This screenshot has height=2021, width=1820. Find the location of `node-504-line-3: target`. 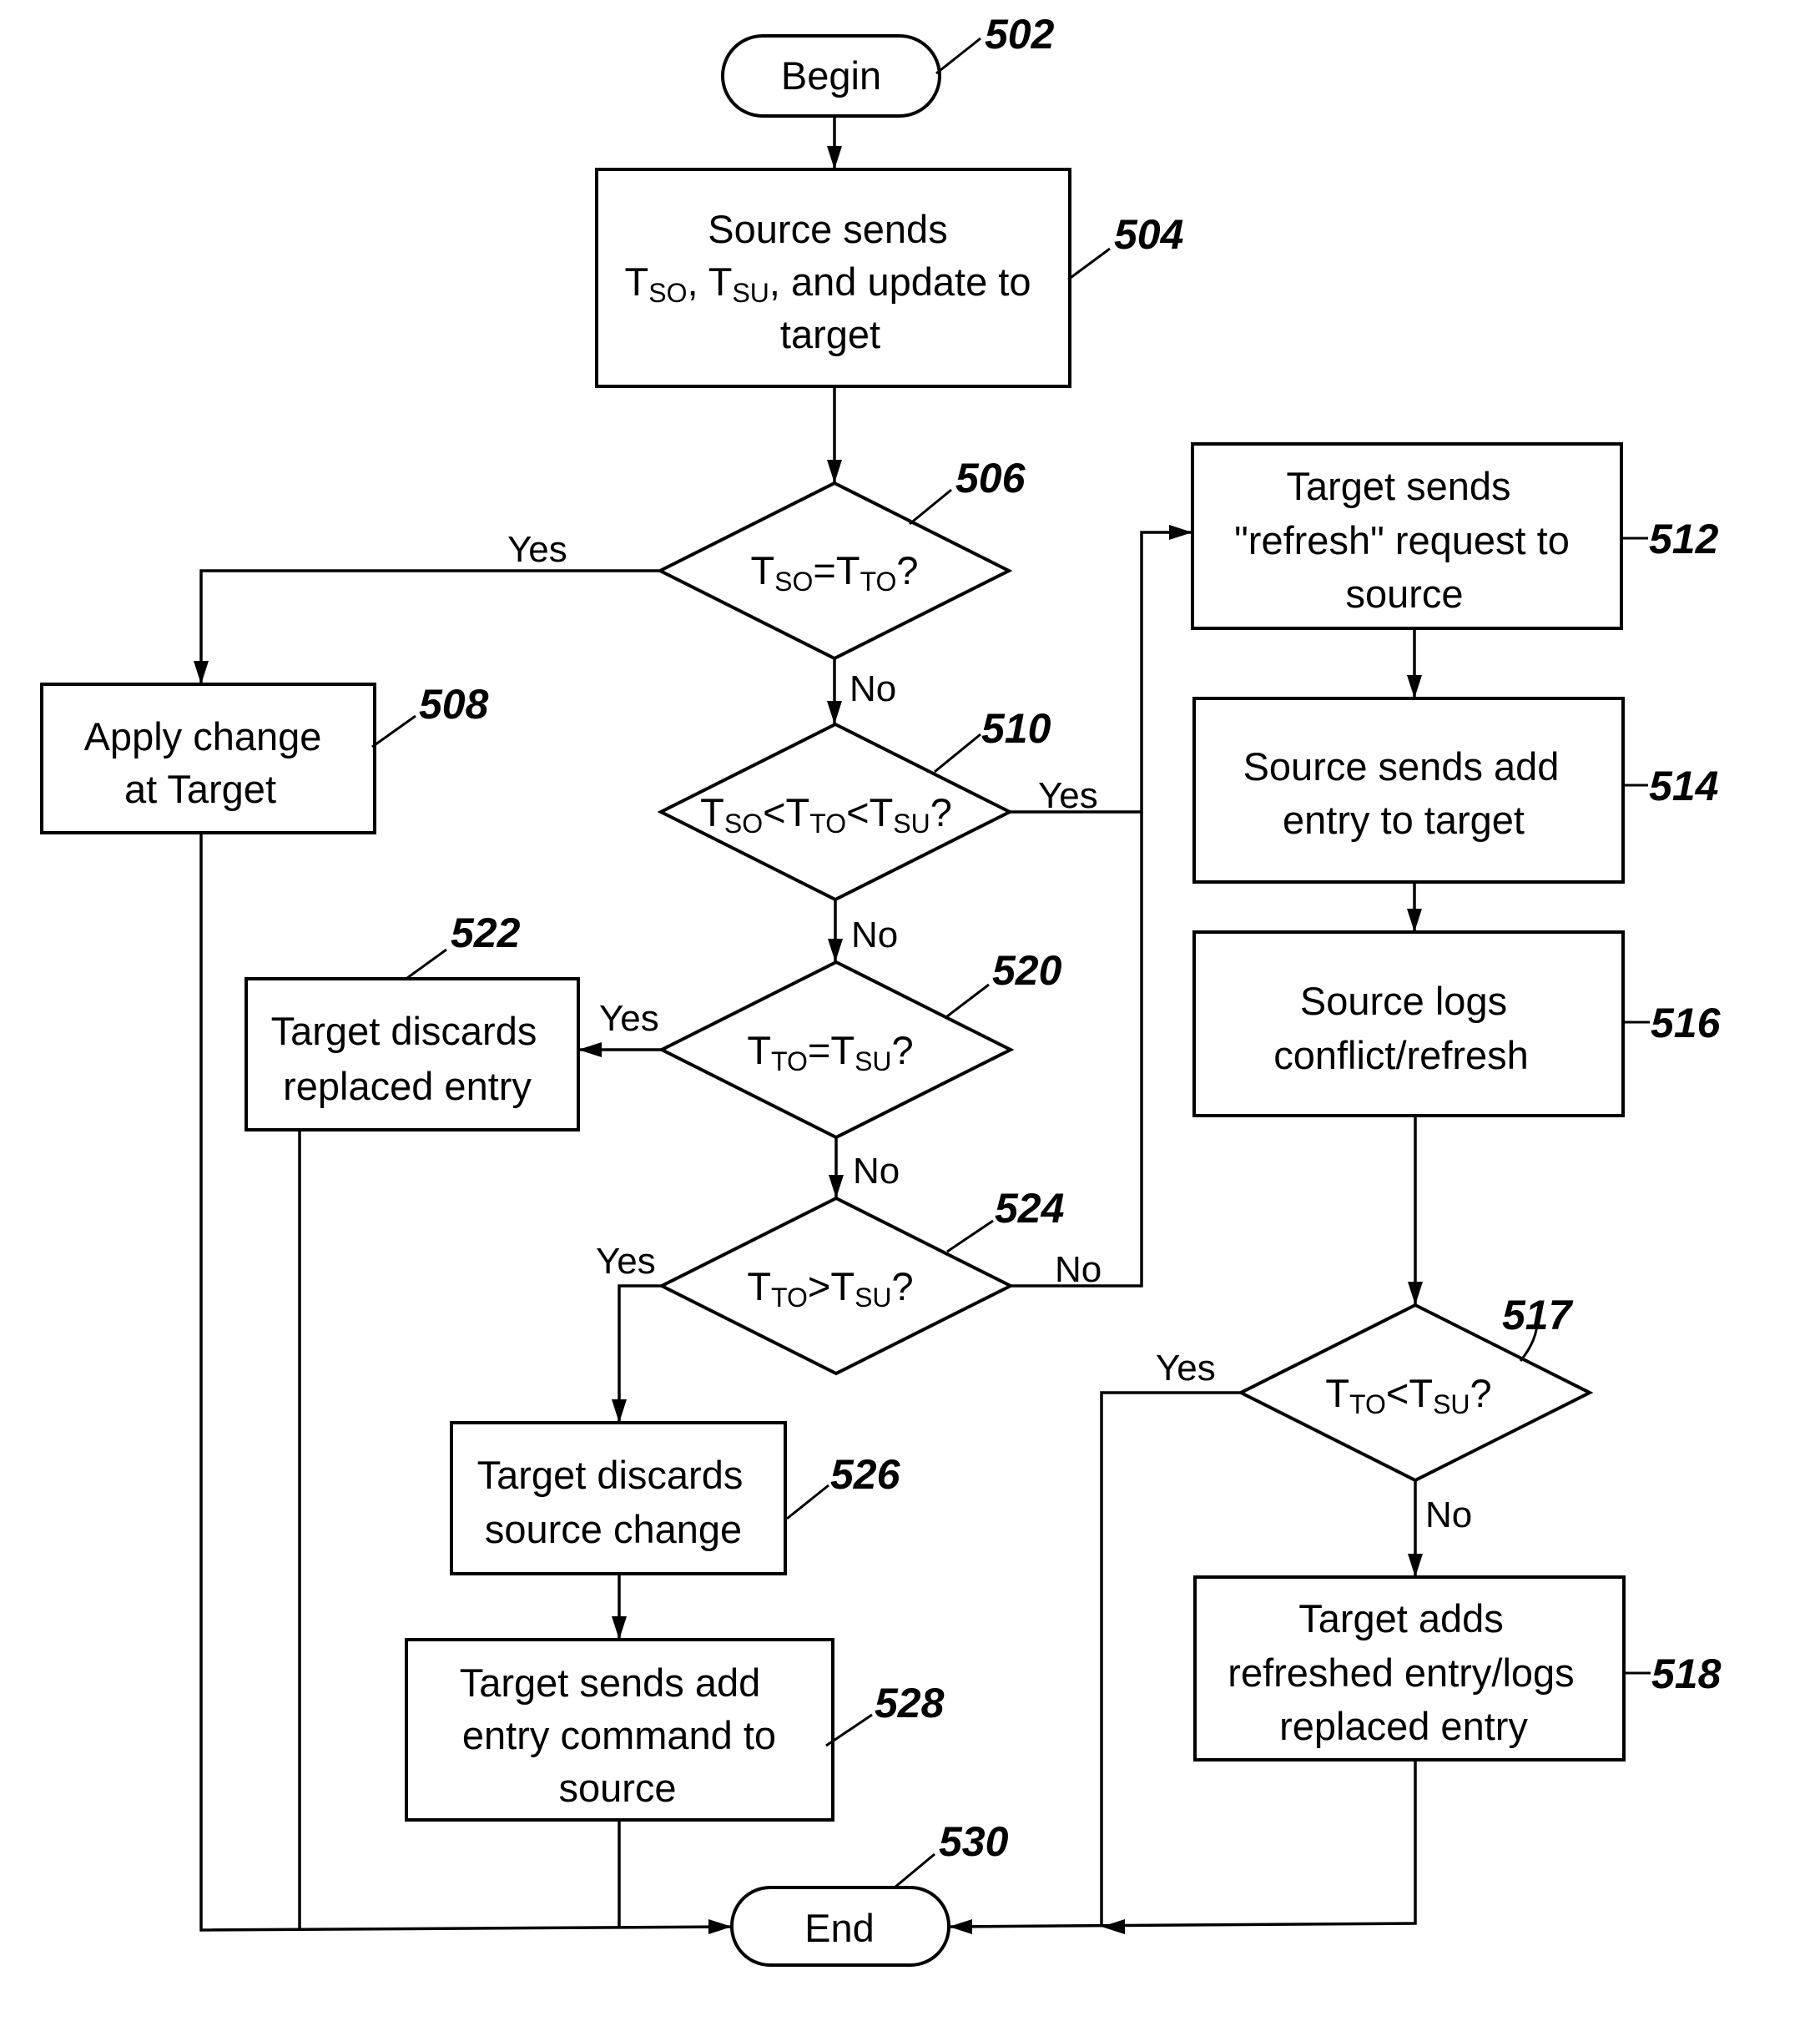

node-504-line-3: target is located at coordinates (830, 334).